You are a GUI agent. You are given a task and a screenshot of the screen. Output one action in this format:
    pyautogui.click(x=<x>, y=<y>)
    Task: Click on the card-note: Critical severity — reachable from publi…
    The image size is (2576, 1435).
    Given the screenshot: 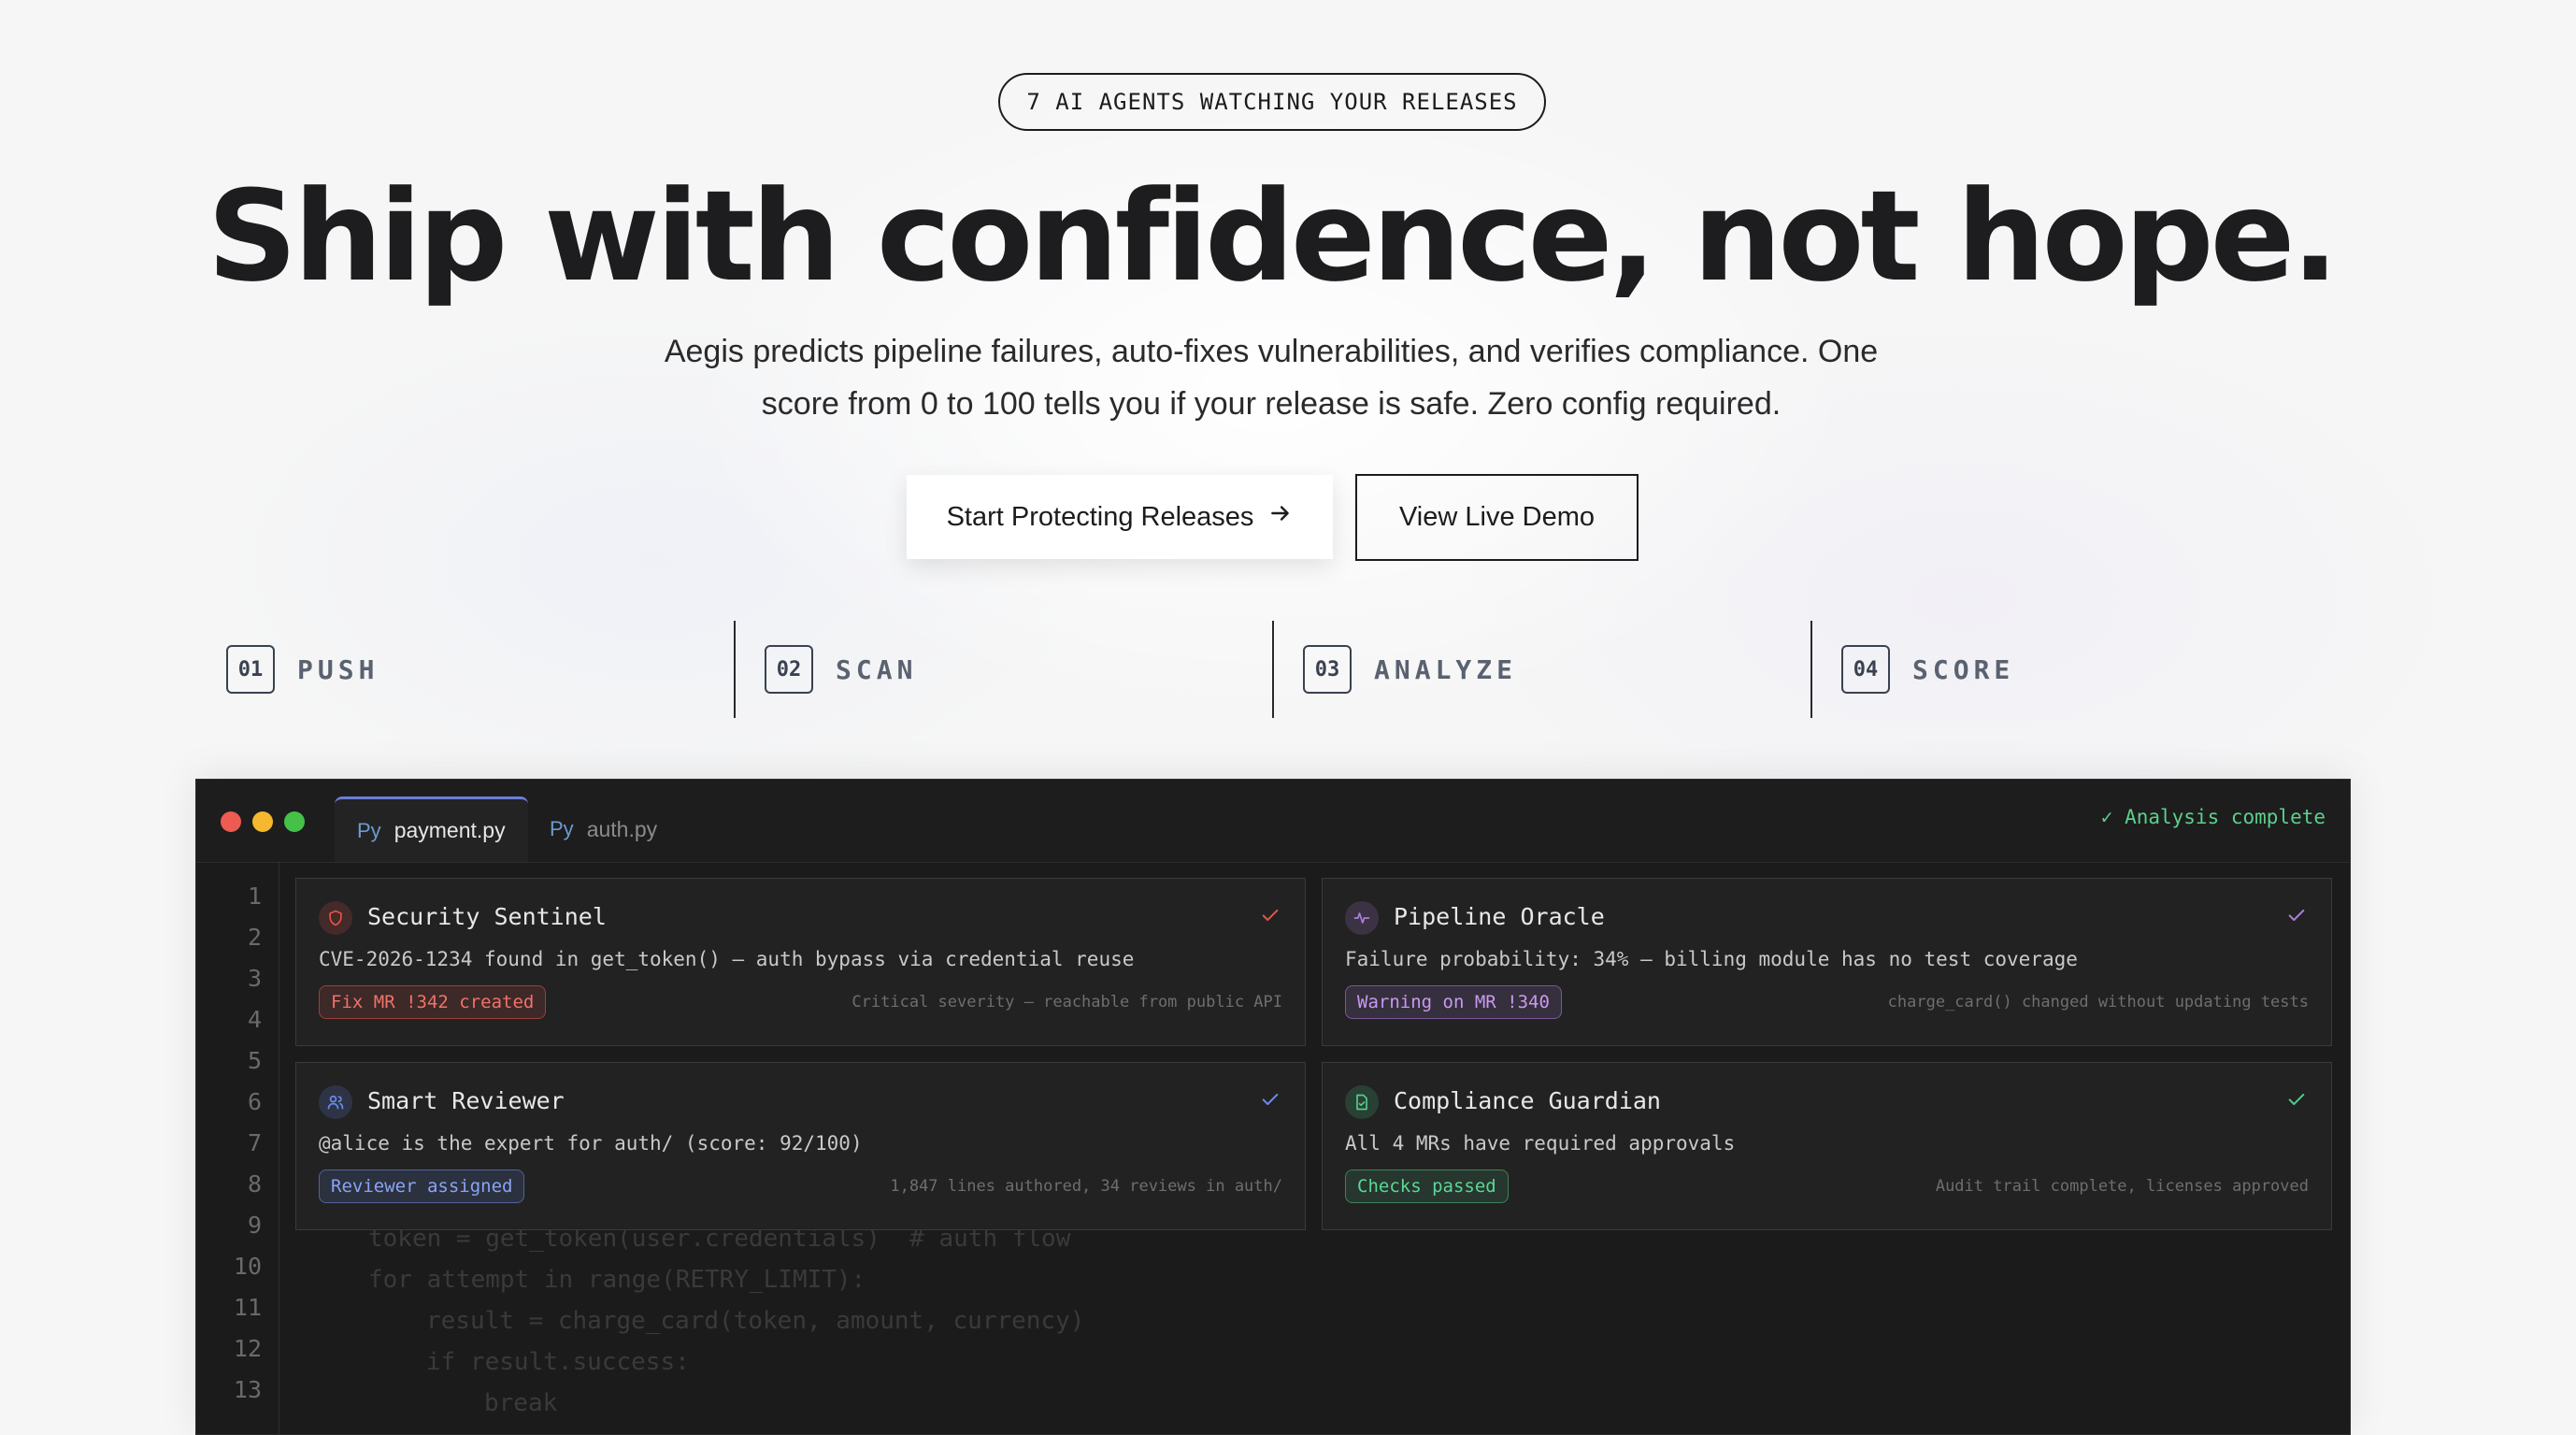 What is the action you would take?
    pyautogui.click(x=1067, y=1003)
    